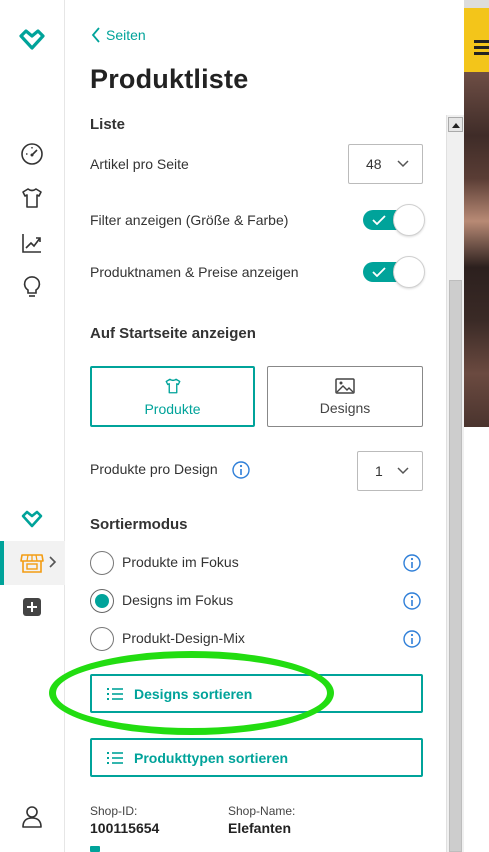 The width and height of the screenshot is (489, 852). I want to click on radio-label-products-focus: Produkte im Fokus, so click(180, 562).